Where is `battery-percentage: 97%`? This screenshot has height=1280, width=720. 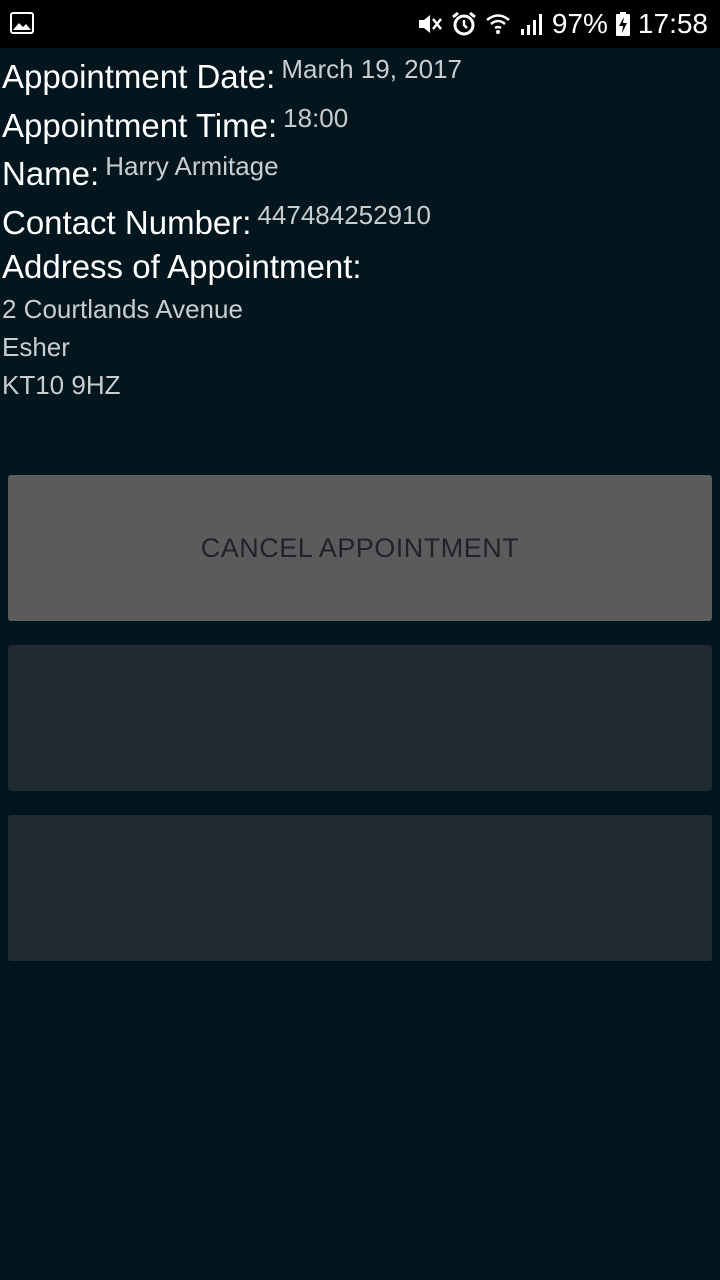 battery-percentage: 97% is located at coordinates (579, 23).